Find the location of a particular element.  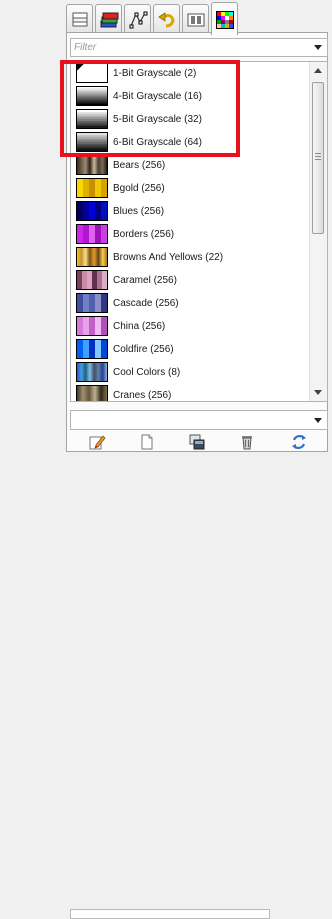

delete-palette-icon is located at coordinates (247, 442).